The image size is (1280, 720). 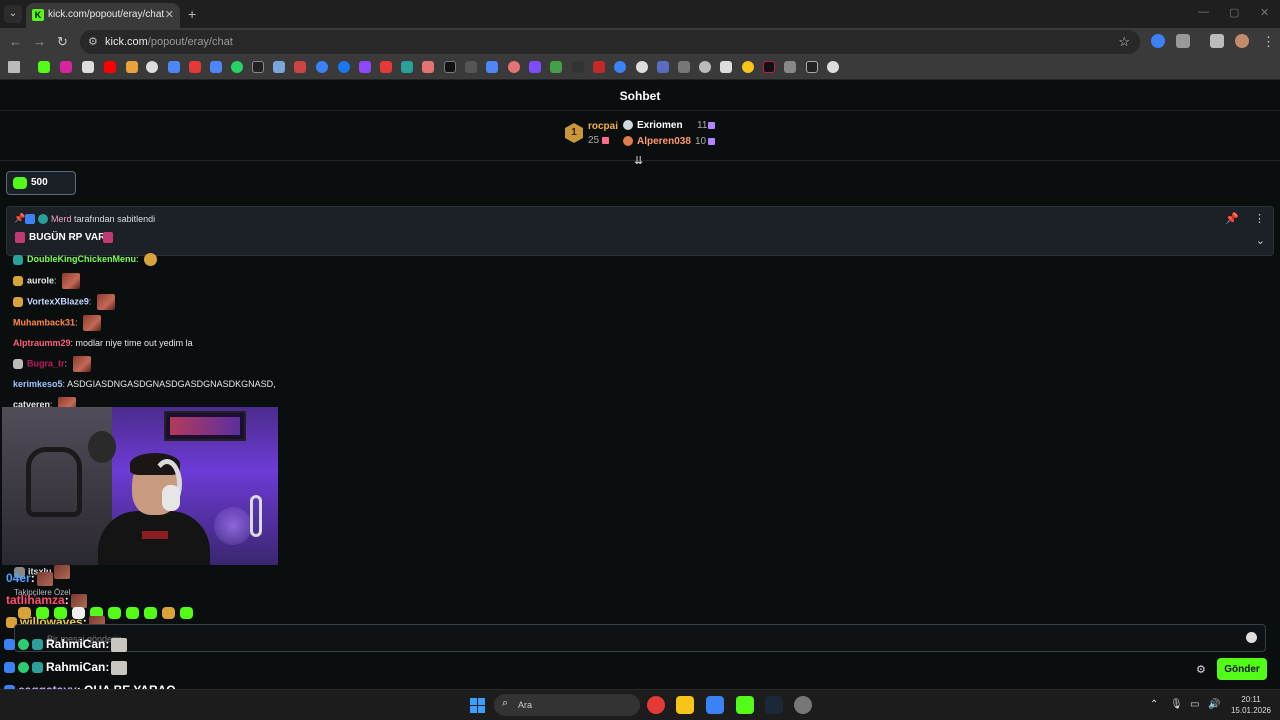 I want to click on chat-username: Bugra_tr, so click(x=46, y=363).